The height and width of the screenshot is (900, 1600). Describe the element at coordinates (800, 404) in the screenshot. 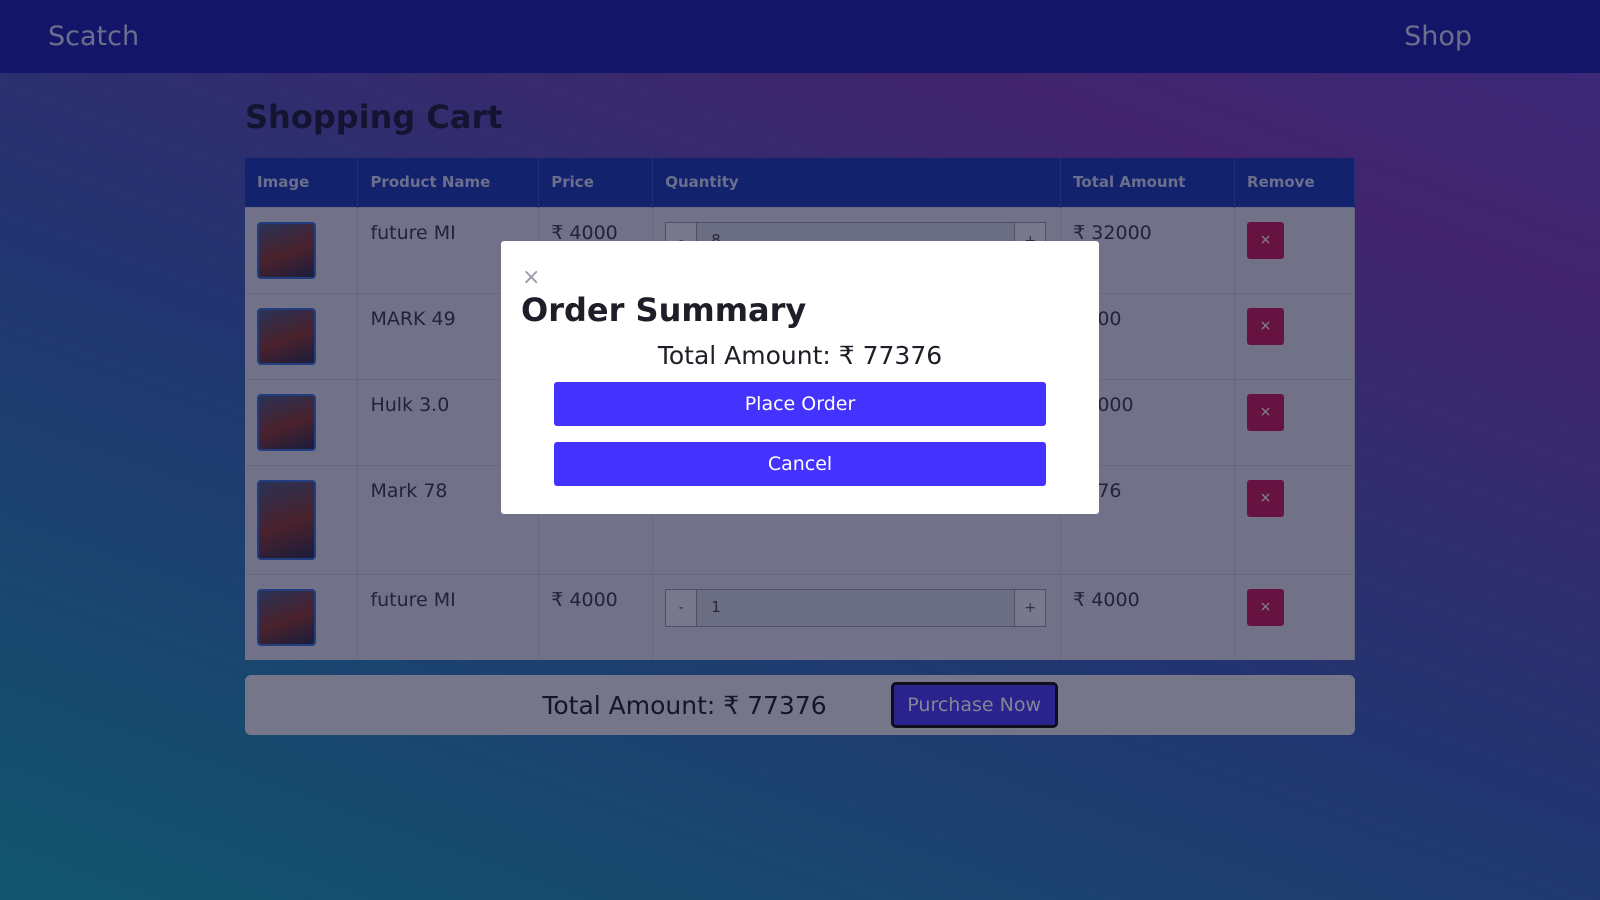

I see `place-order-button: Place Order` at that location.